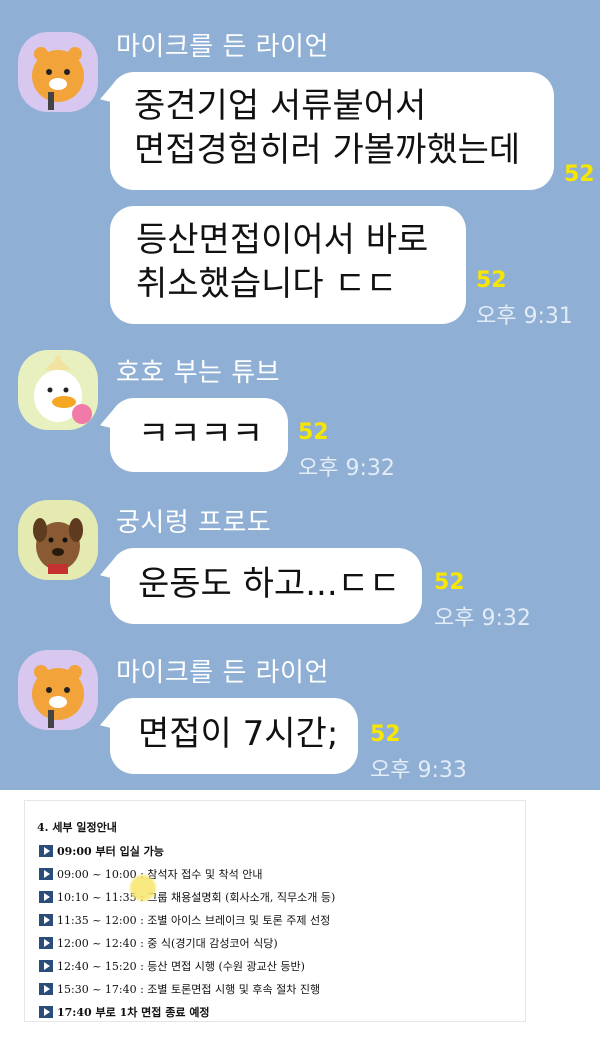 This screenshot has height=1045, width=600. I want to click on sender-name: 궁시렁 프로도, so click(194, 523).